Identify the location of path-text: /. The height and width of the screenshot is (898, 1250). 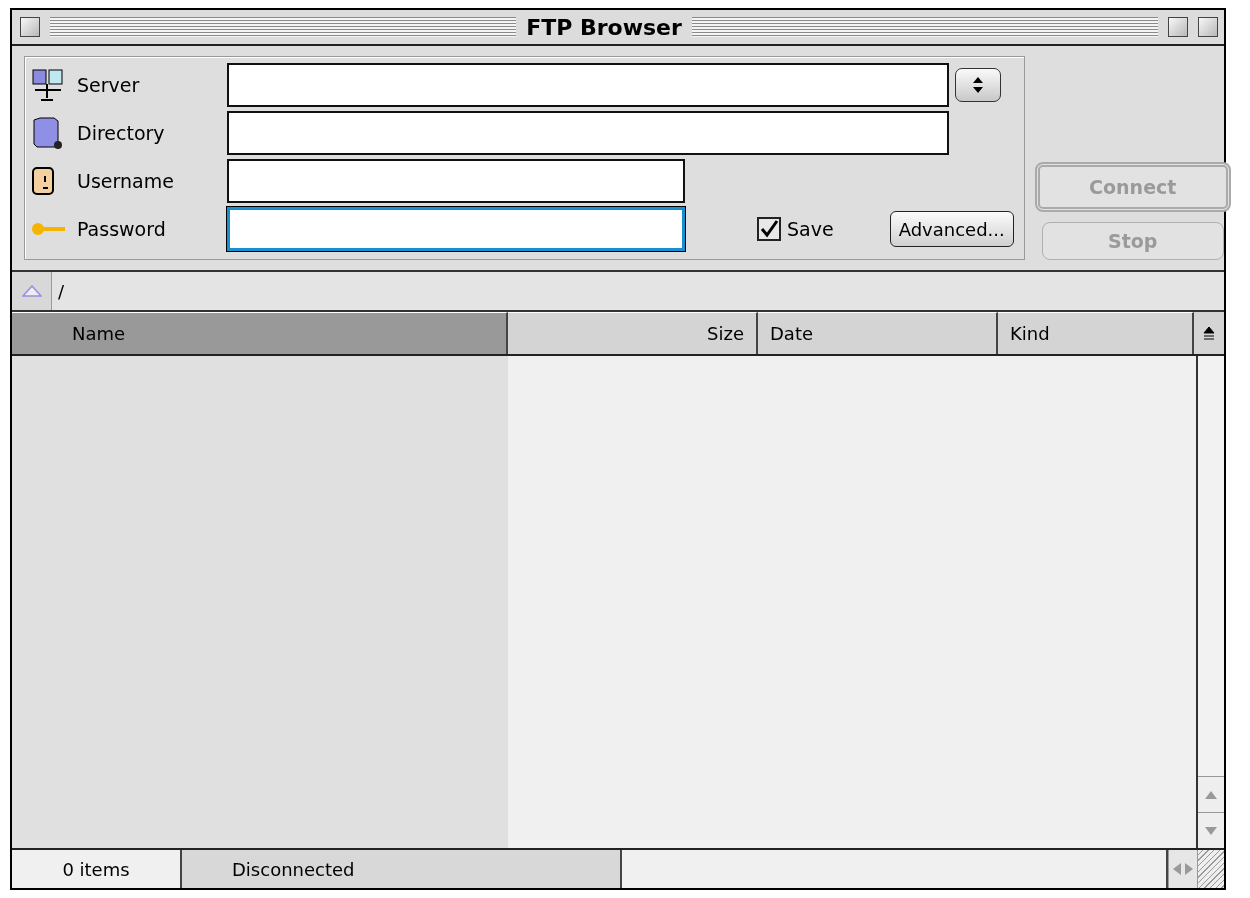
(61, 291).